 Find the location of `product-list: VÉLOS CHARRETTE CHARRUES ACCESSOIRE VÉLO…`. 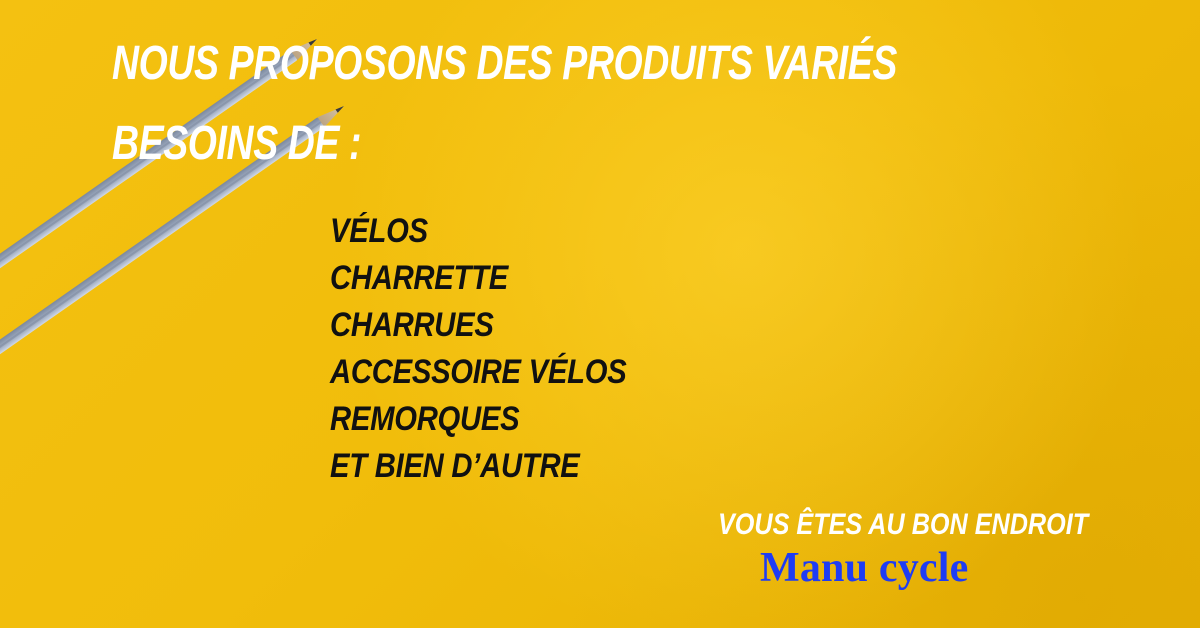

product-list: VÉLOS CHARRETTE CHARRUES ACCESSOIRE VÉLO… is located at coordinates (478, 354).